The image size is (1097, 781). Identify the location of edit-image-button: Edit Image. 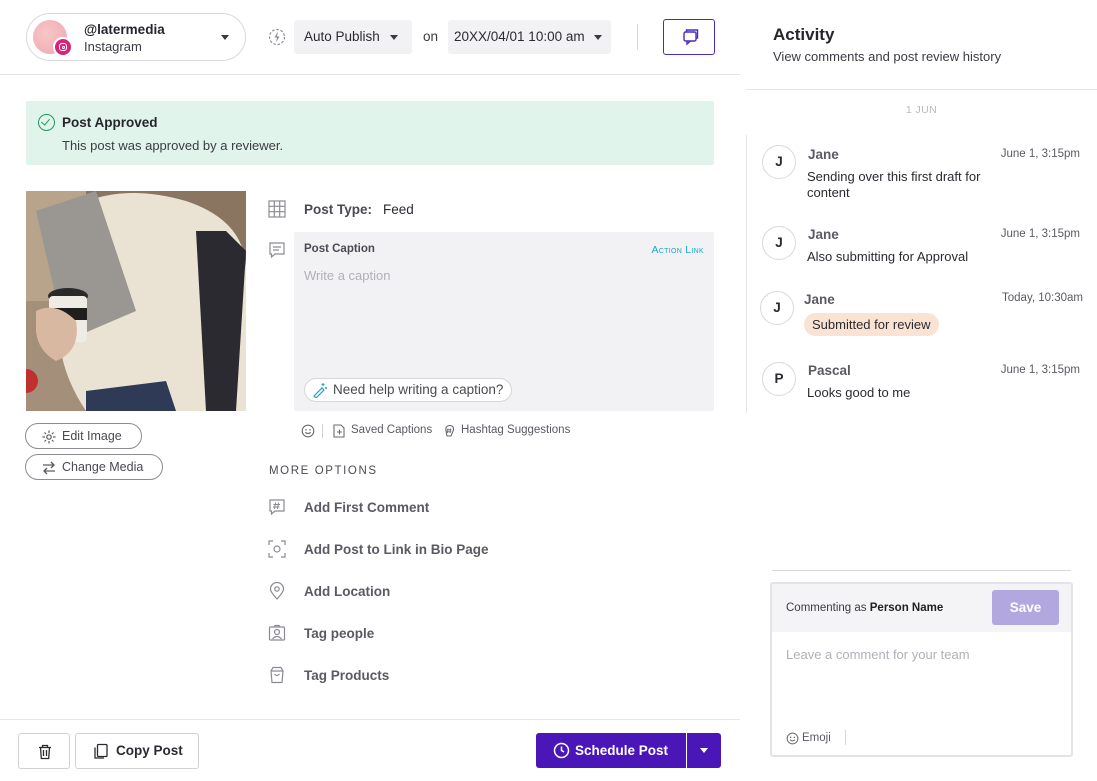
(83, 436).